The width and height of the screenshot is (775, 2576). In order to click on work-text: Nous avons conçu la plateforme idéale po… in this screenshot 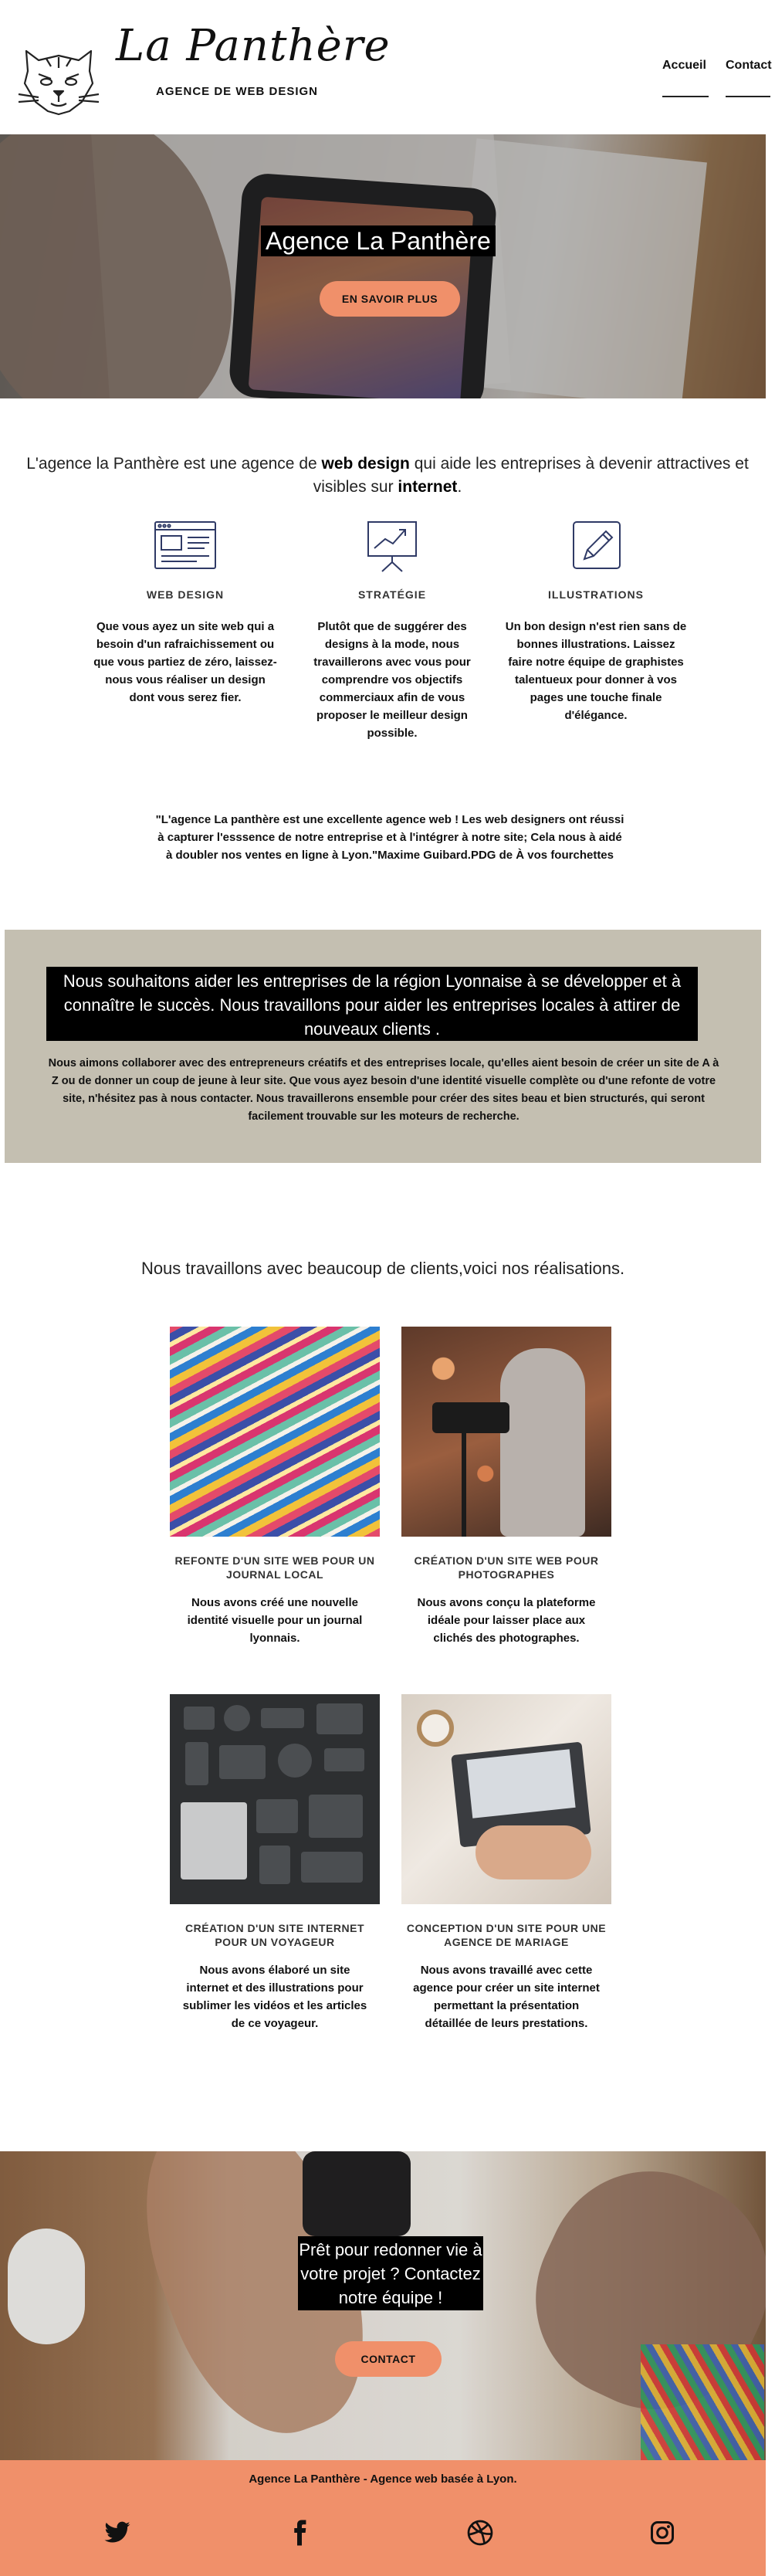, I will do `click(506, 1620)`.